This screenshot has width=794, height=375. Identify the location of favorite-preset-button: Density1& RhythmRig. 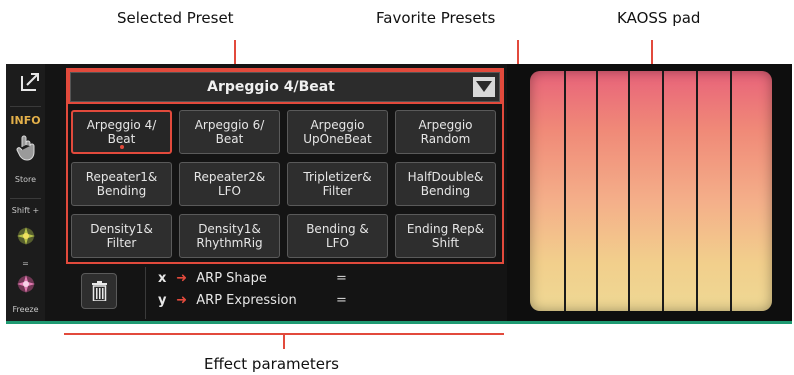
(229, 236).